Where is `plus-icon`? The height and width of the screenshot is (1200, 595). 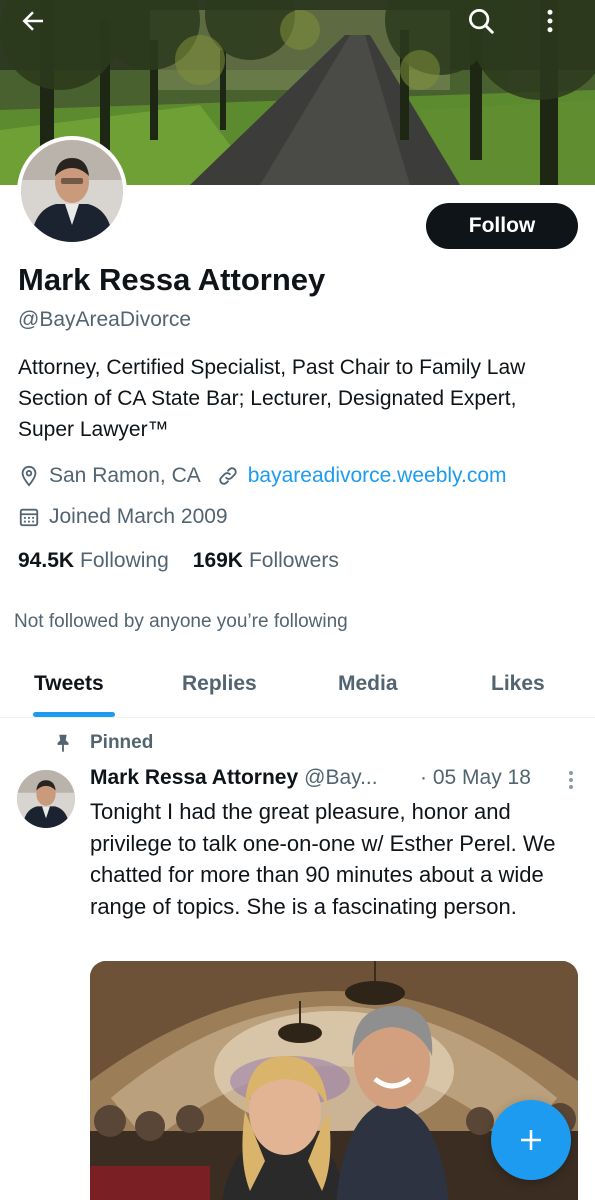
plus-icon is located at coordinates (531, 1140).